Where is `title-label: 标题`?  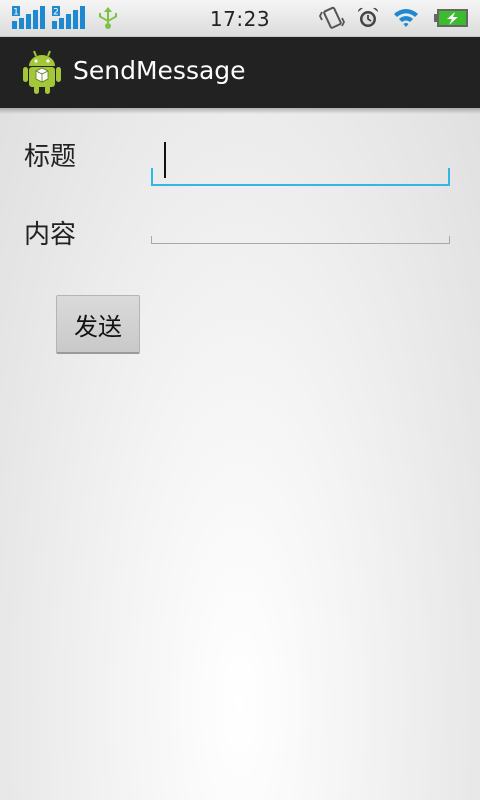
title-label: 标题 is located at coordinates (50, 157).